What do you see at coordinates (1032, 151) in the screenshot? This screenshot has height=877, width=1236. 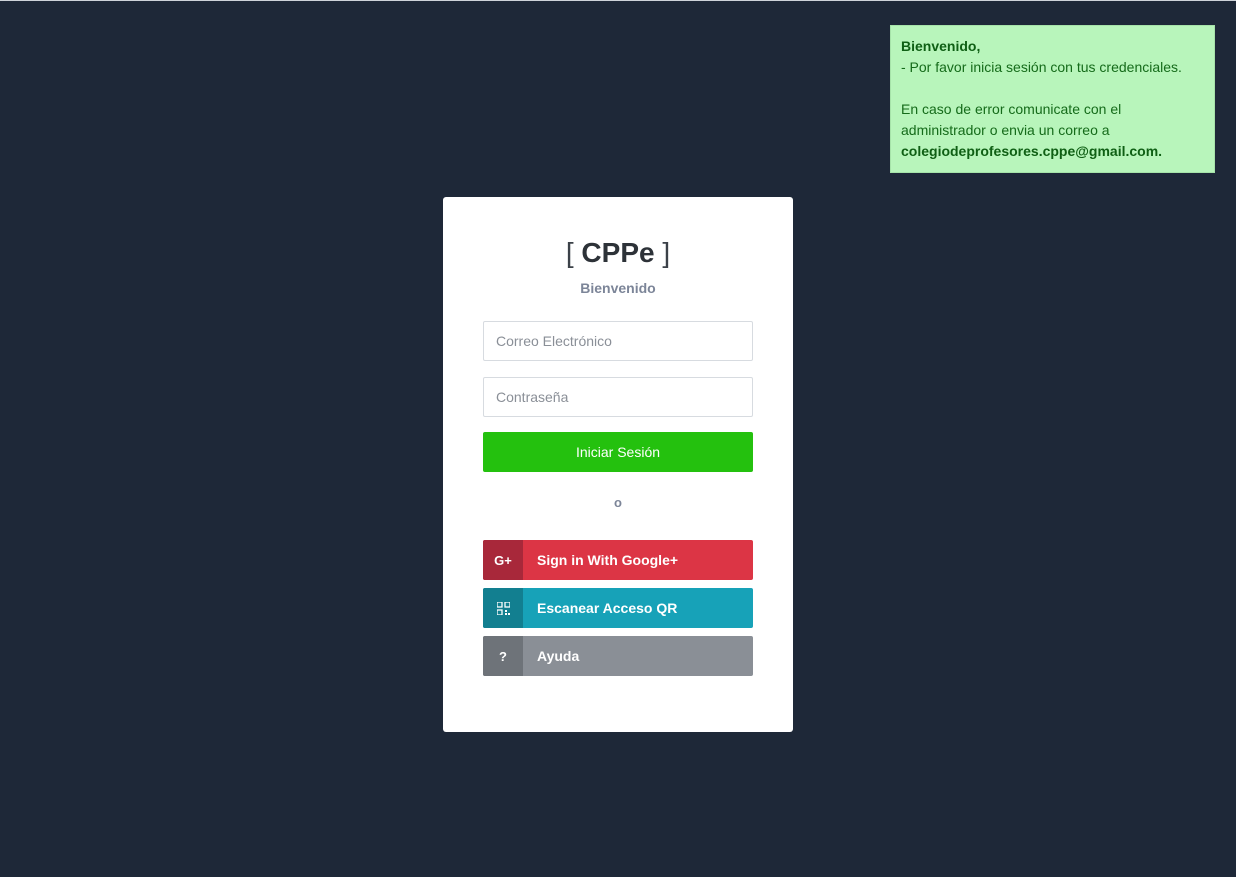 I see `notice-email: colegiodeprofesores.cppe@gmail.com.` at bounding box center [1032, 151].